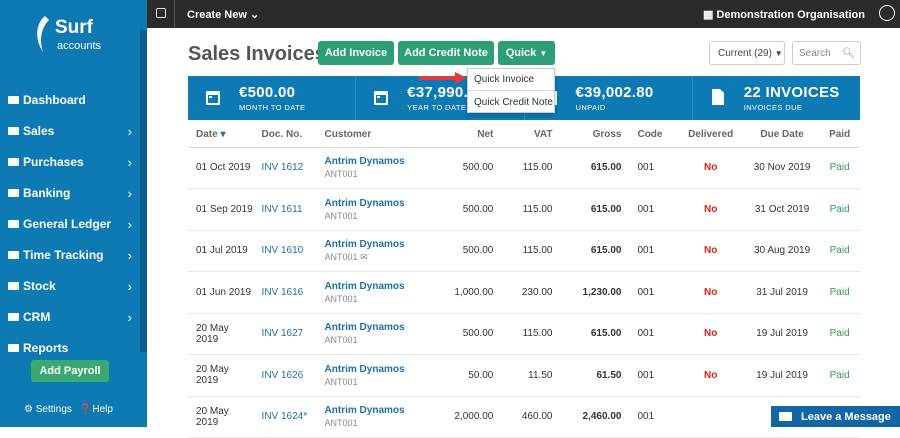 Image resolution: width=900 pixels, height=438 pixels. I want to click on column-header-label: Doc. No., so click(282, 135).